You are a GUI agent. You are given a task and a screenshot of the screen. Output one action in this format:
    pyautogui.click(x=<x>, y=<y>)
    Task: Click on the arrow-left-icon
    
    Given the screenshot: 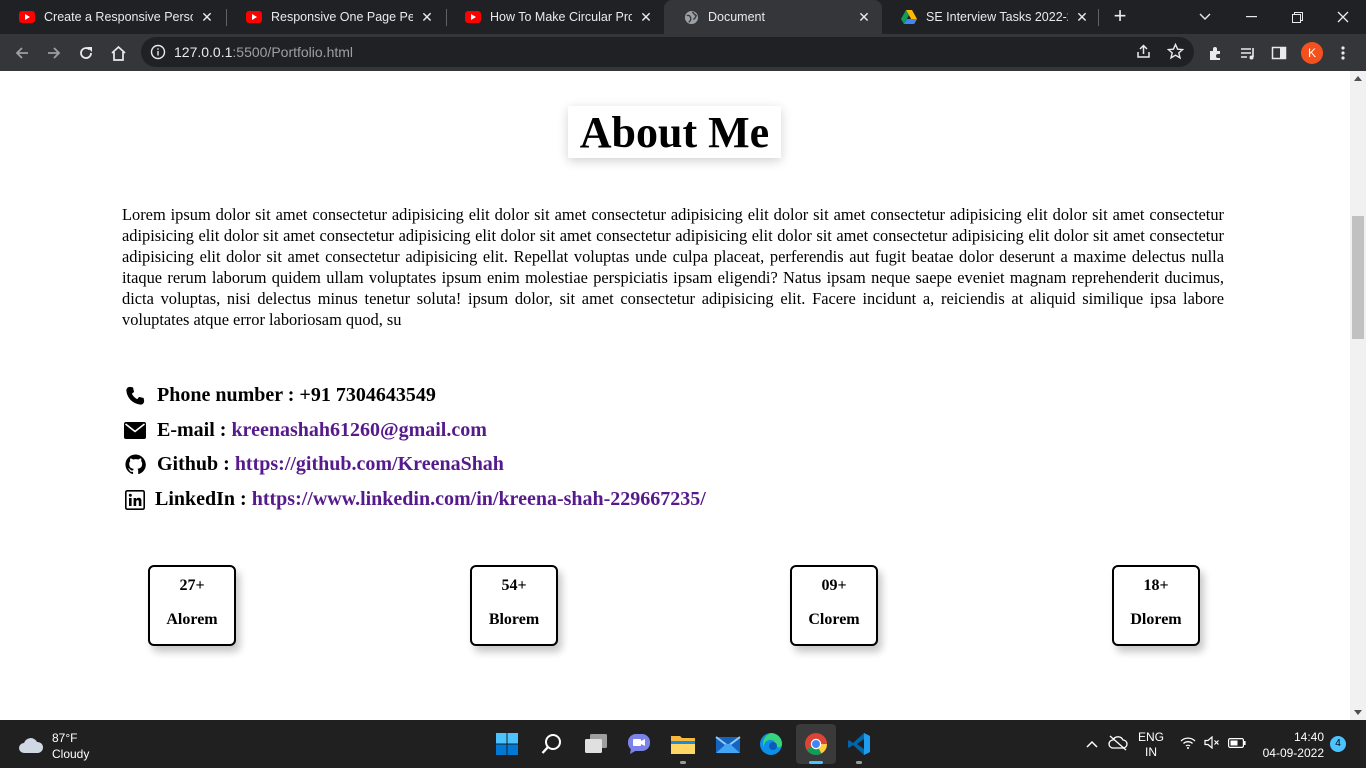 What is the action you would take?
    pyautogui.click(x=21, y=53)
    